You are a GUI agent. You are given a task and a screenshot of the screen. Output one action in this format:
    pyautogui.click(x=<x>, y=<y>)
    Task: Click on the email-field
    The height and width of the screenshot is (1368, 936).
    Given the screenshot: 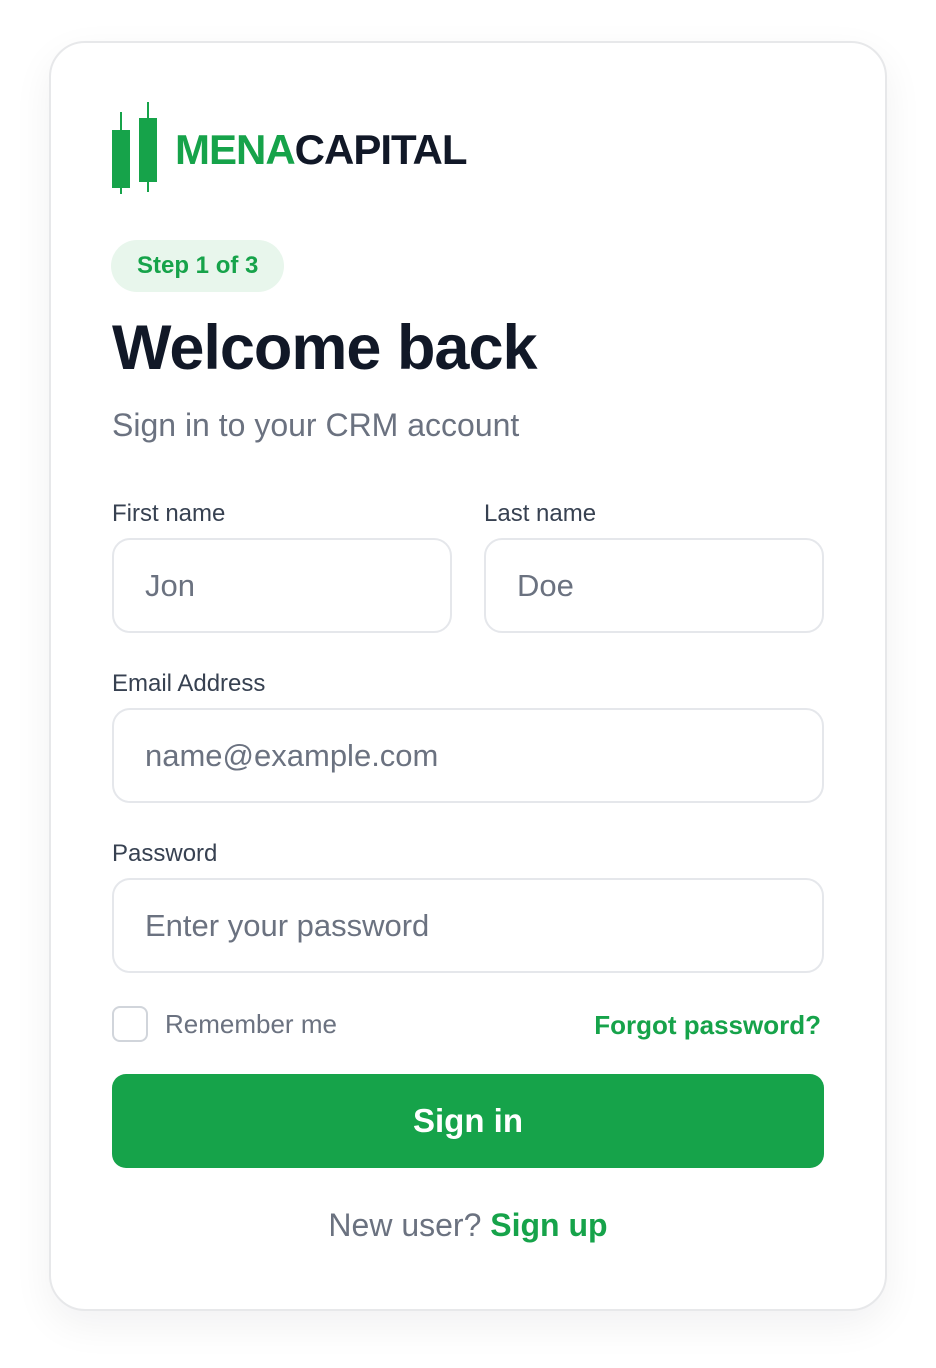 What is the action you would take?
    pyautogui.click(x=468, y=755)
    